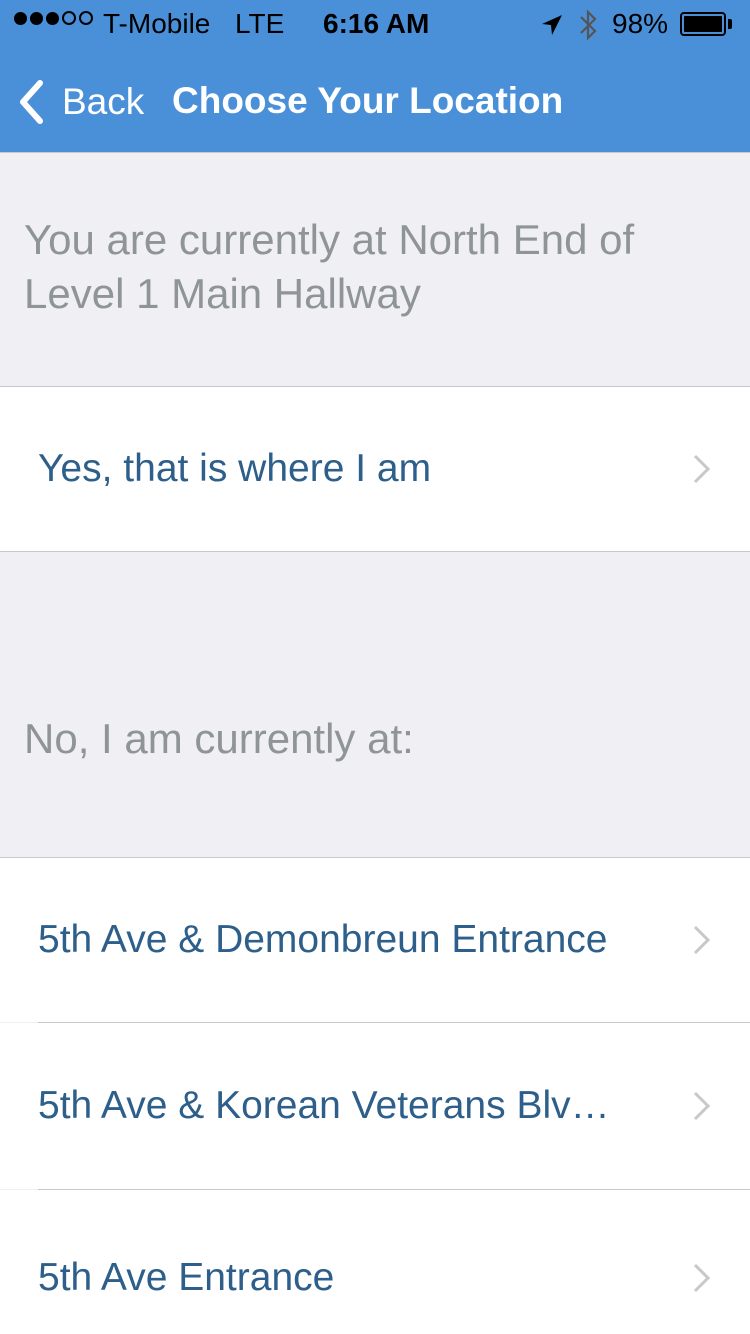 The image size is (750, 1334). I want to click on status-bar: T-Mobile LTE 6:16 AM 98%, so click(375, 26).